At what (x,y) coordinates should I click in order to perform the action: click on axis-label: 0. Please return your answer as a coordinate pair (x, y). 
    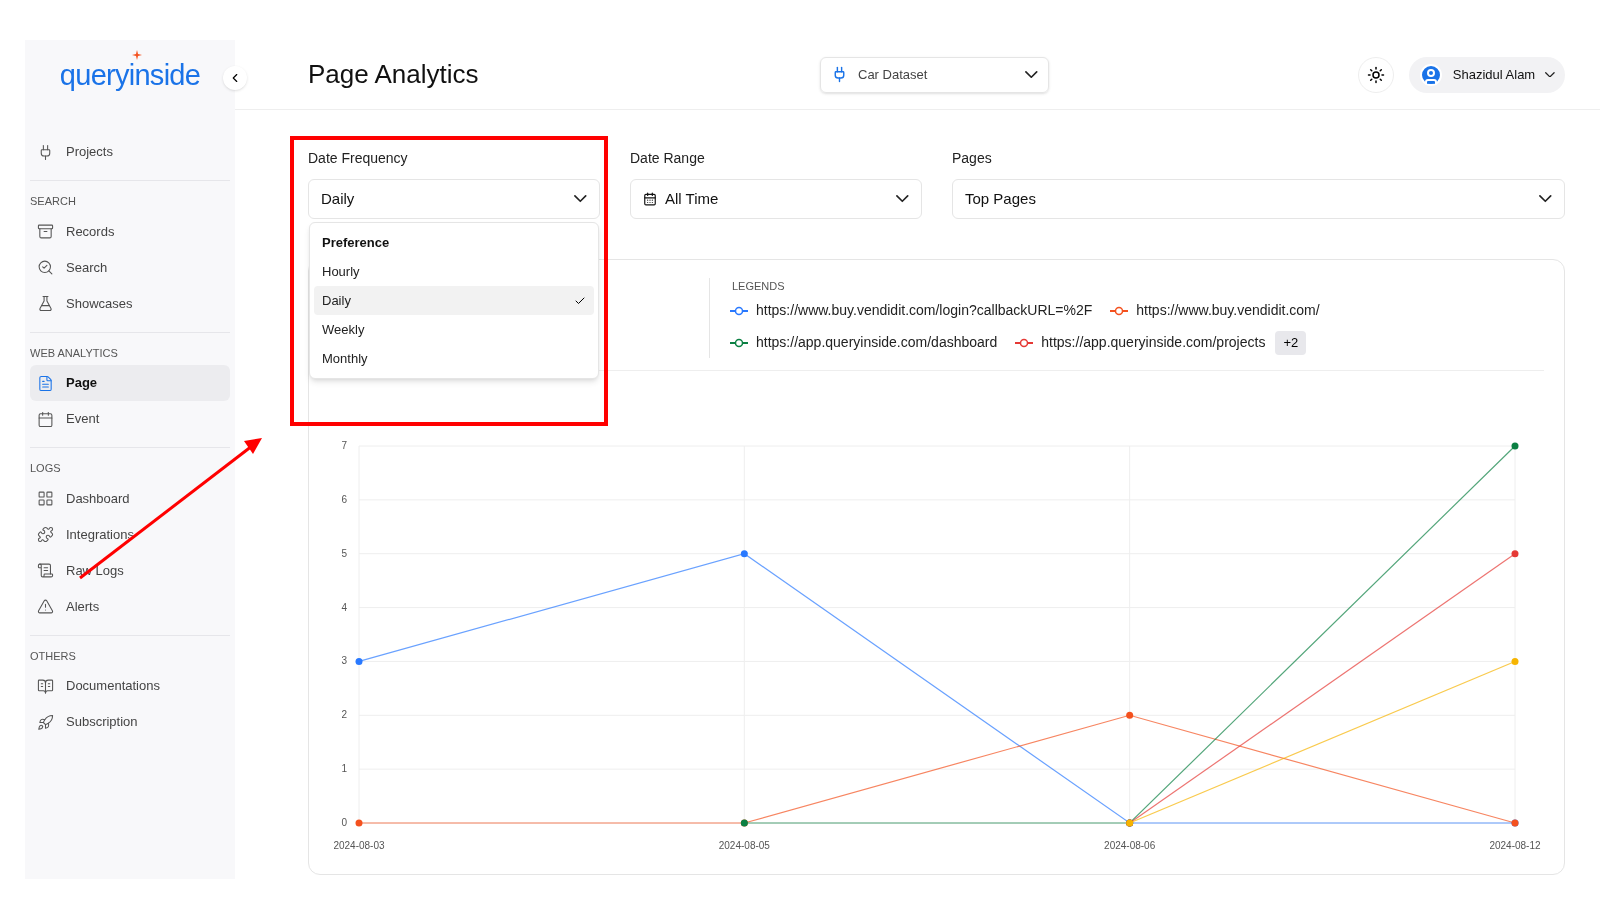
    Looking at the image, I should click on (344, 822).